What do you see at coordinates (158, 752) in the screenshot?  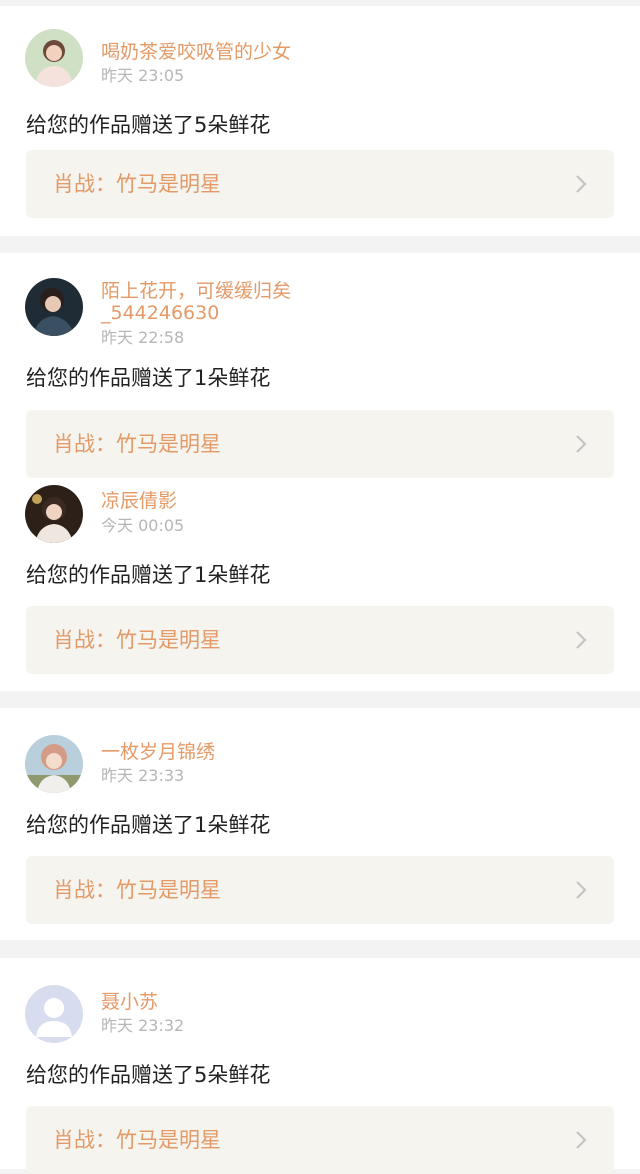 I see `username: 一枚岁月锦绣` at bounding box center [158, 752].